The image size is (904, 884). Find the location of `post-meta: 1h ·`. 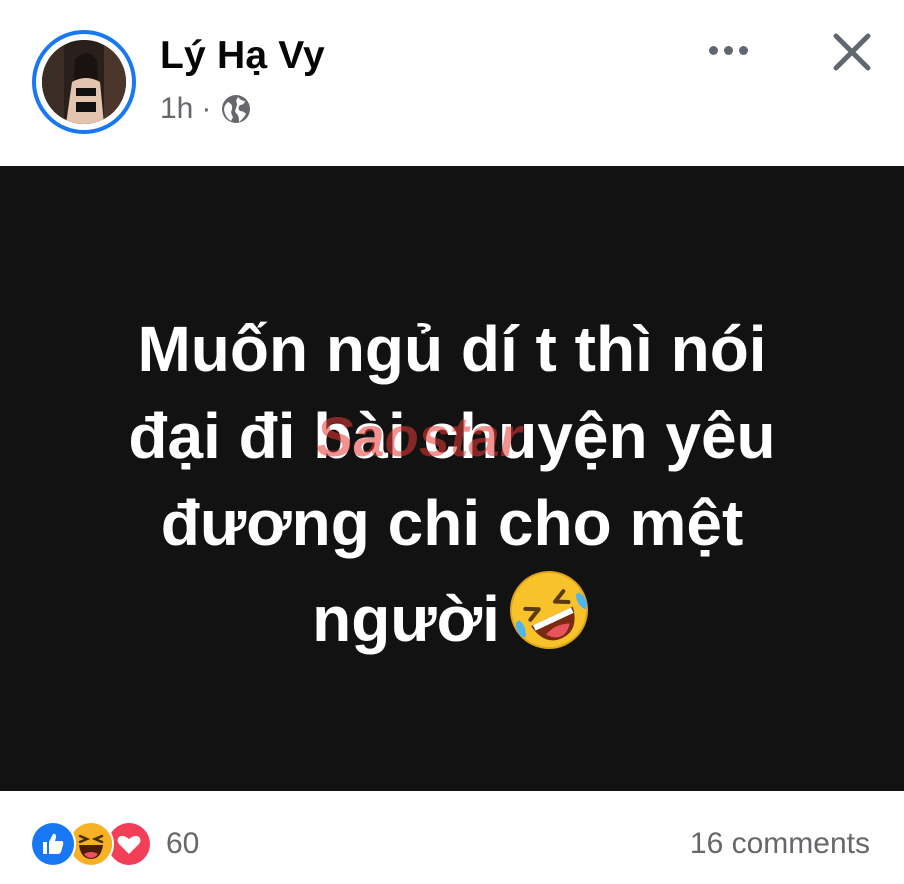

post-meta: 1h · is located at coordinates (206, 109).